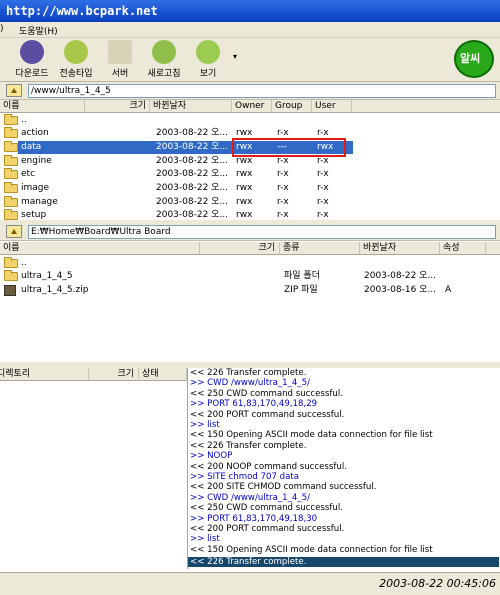  I want to click on file-type: ZIP 파일, so click(301, 290).